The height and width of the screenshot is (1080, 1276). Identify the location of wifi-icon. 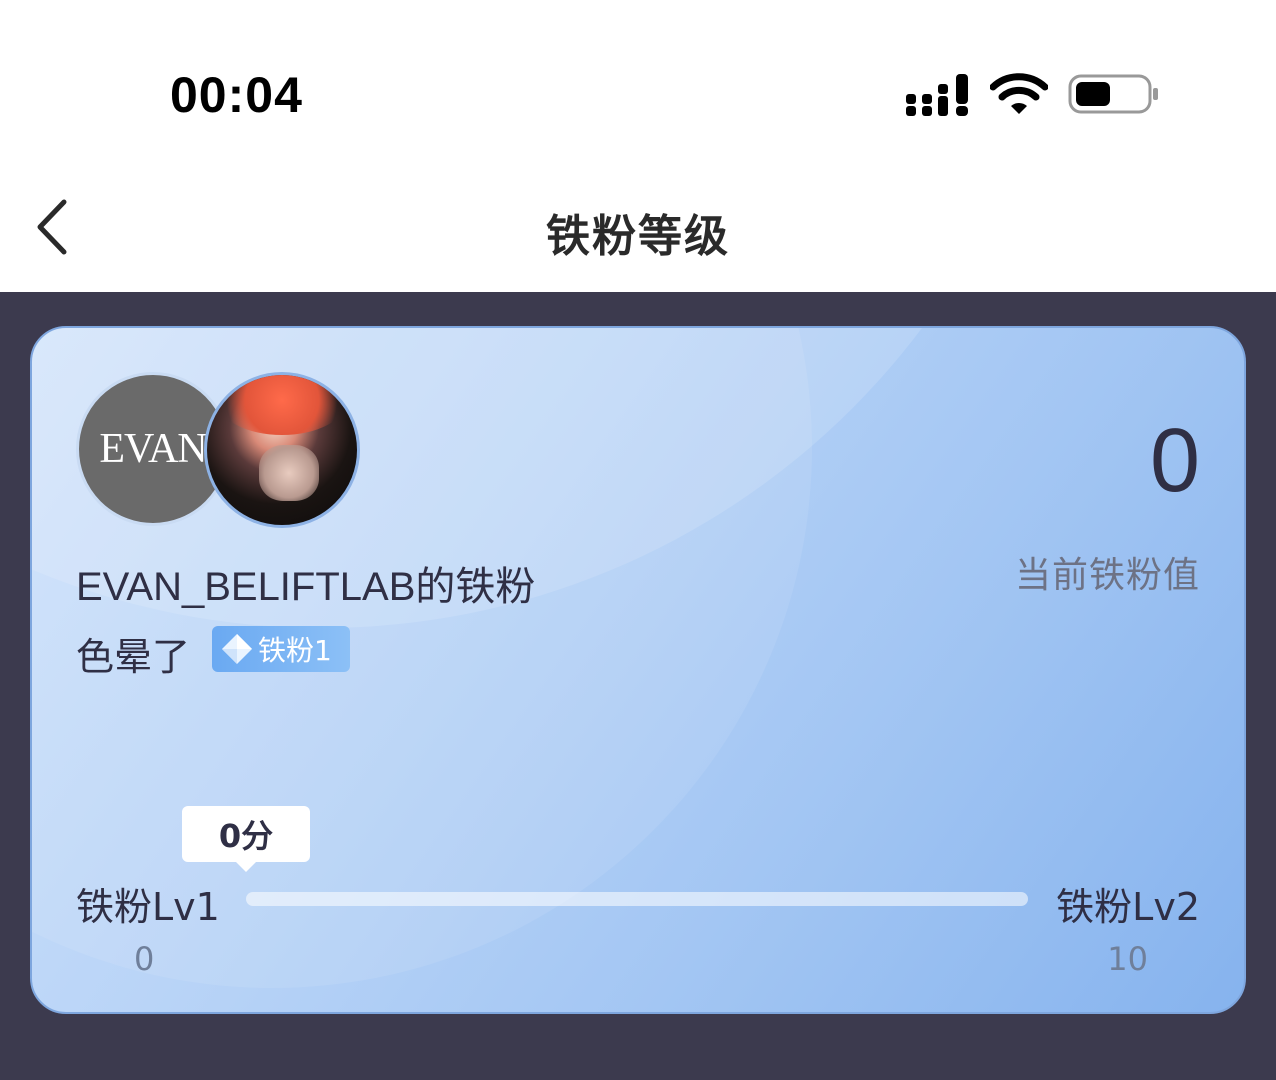
(1019, 93).